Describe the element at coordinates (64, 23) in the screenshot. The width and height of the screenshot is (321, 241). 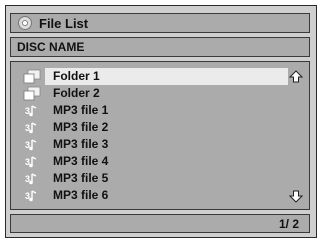
I see `window-title: File List` at that location.